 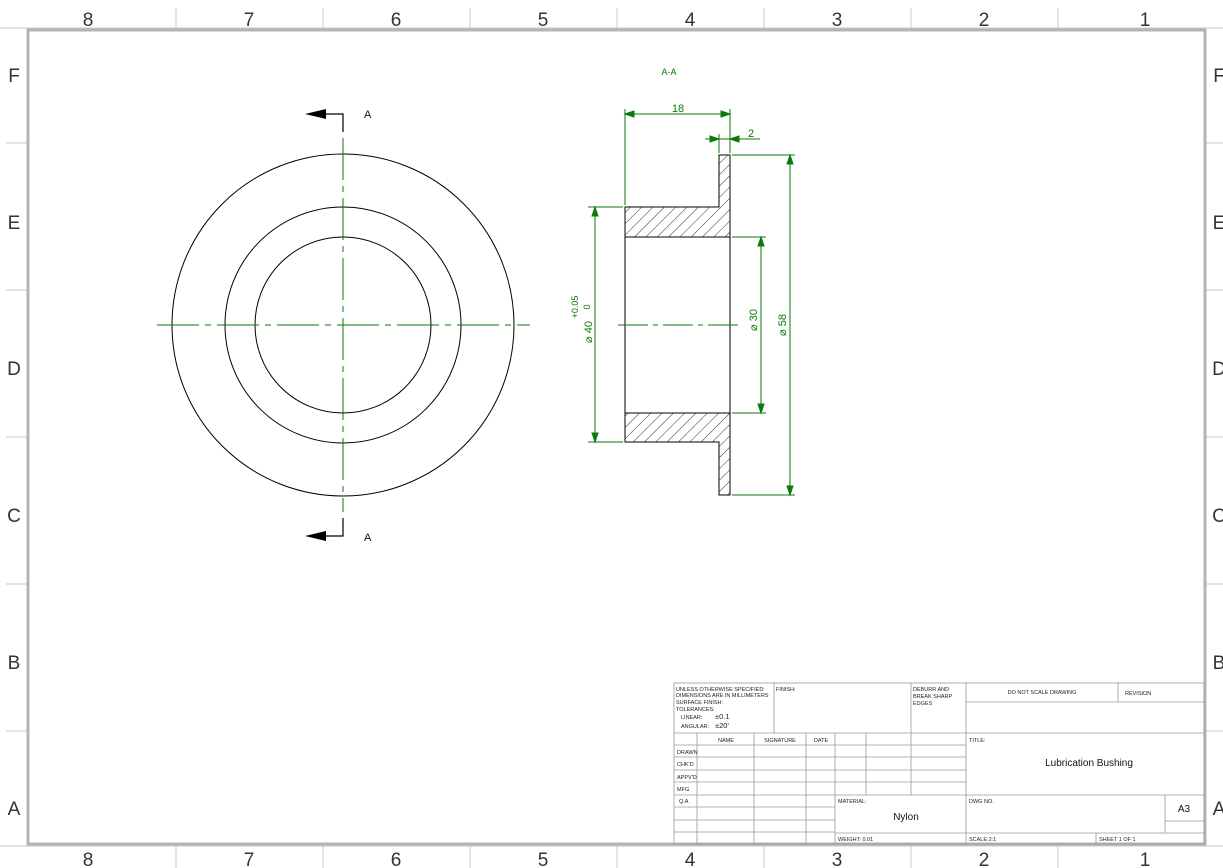 What do you see at coordinates (906, 817) in the screenshot?
I see `material-value: Nylon` at bounding box center [906, 817].